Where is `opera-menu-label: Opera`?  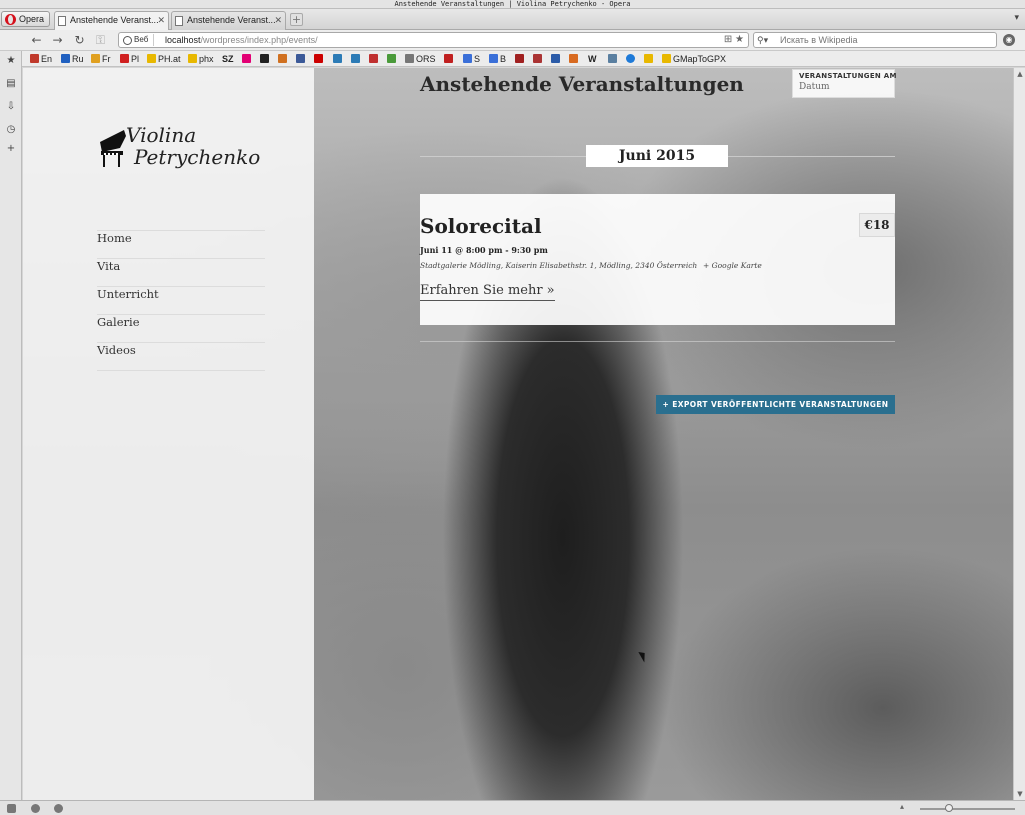
opera-menu-label: Opera is located at coordinates (32, 19).